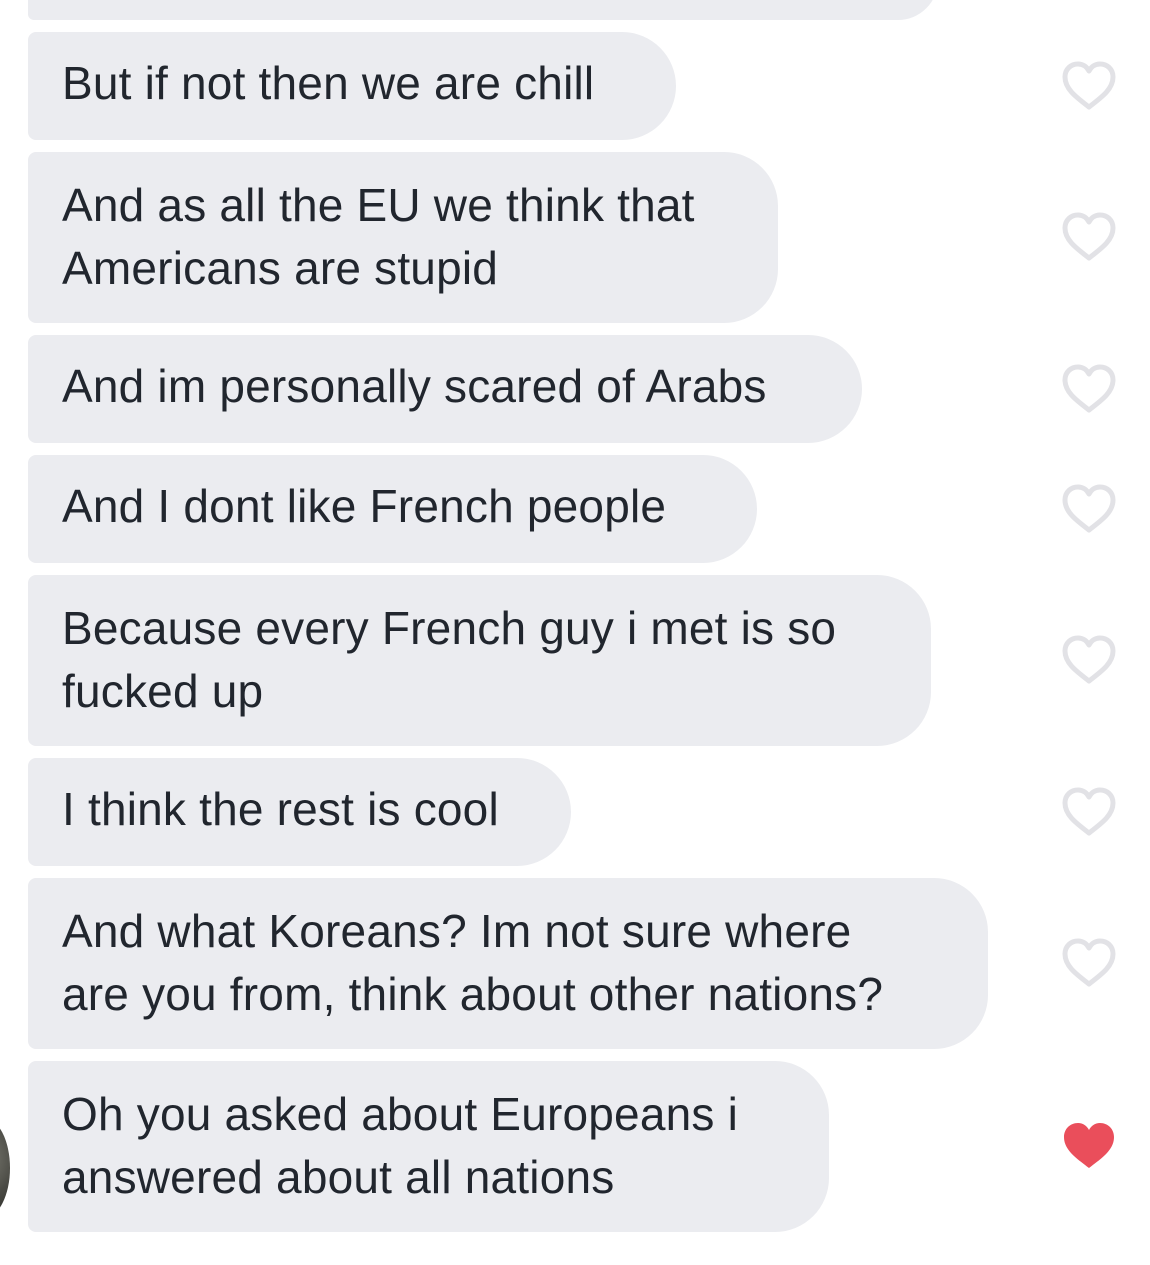  What do you see at coordinates (328, 83) in the screenshot?
I see `message-text: But if not then we are chill` at bounding box center [328, 83].